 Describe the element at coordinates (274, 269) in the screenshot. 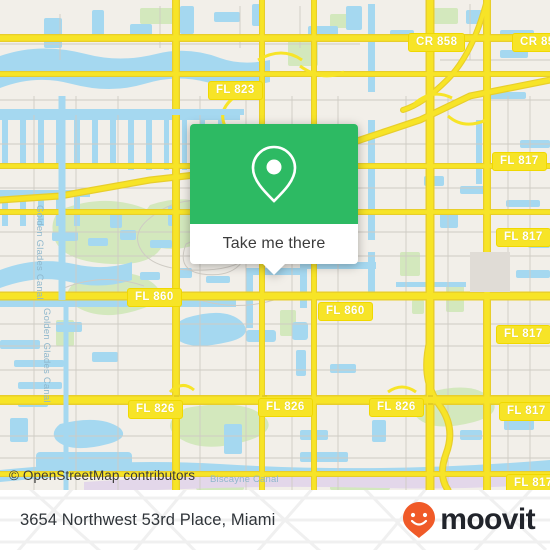

I see `callout-pointer-tail` at that location.